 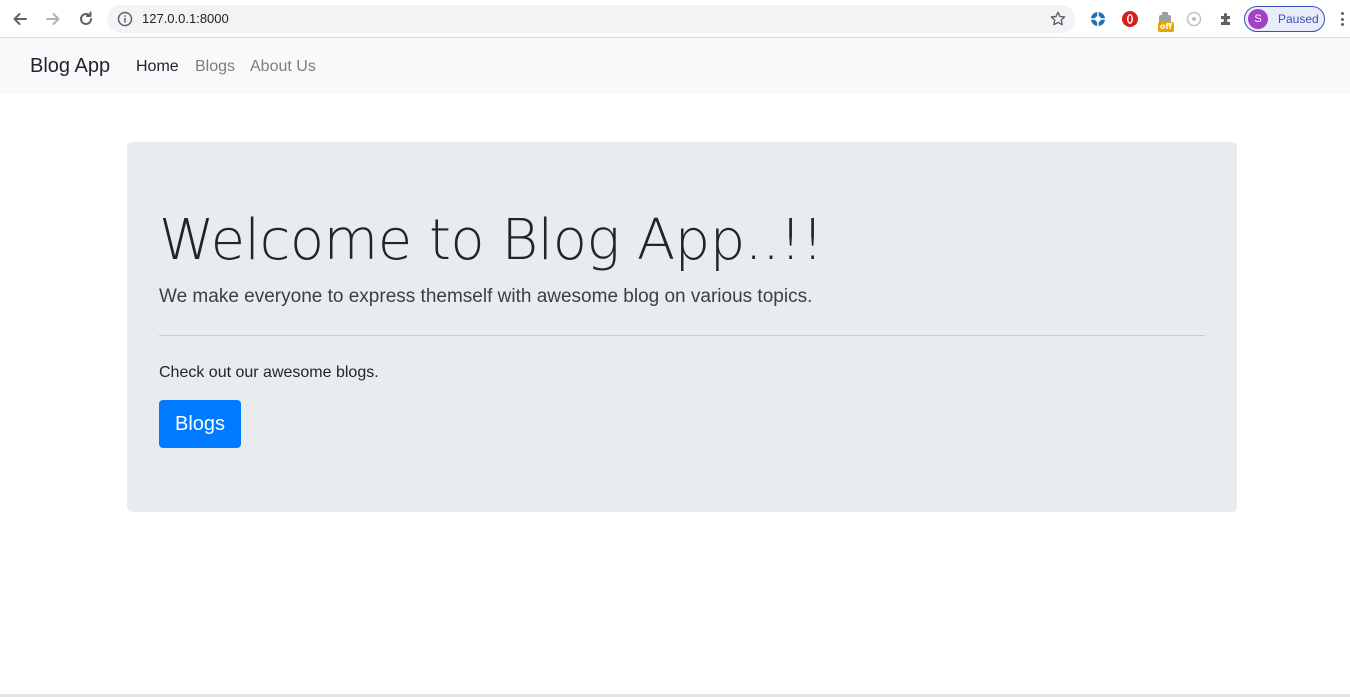 I want to click on blogs-button: Blogs, so click(x=200, y=424).